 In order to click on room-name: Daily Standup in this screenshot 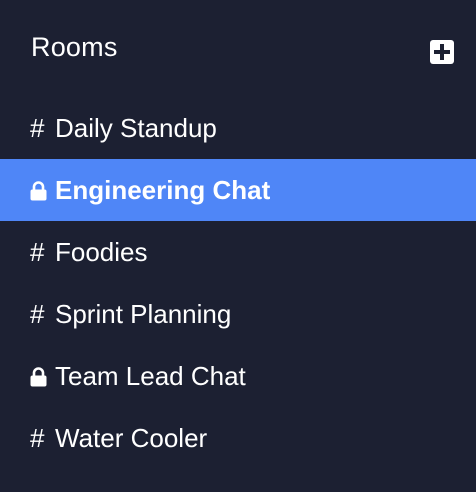, I will do `click(136, 127)`.